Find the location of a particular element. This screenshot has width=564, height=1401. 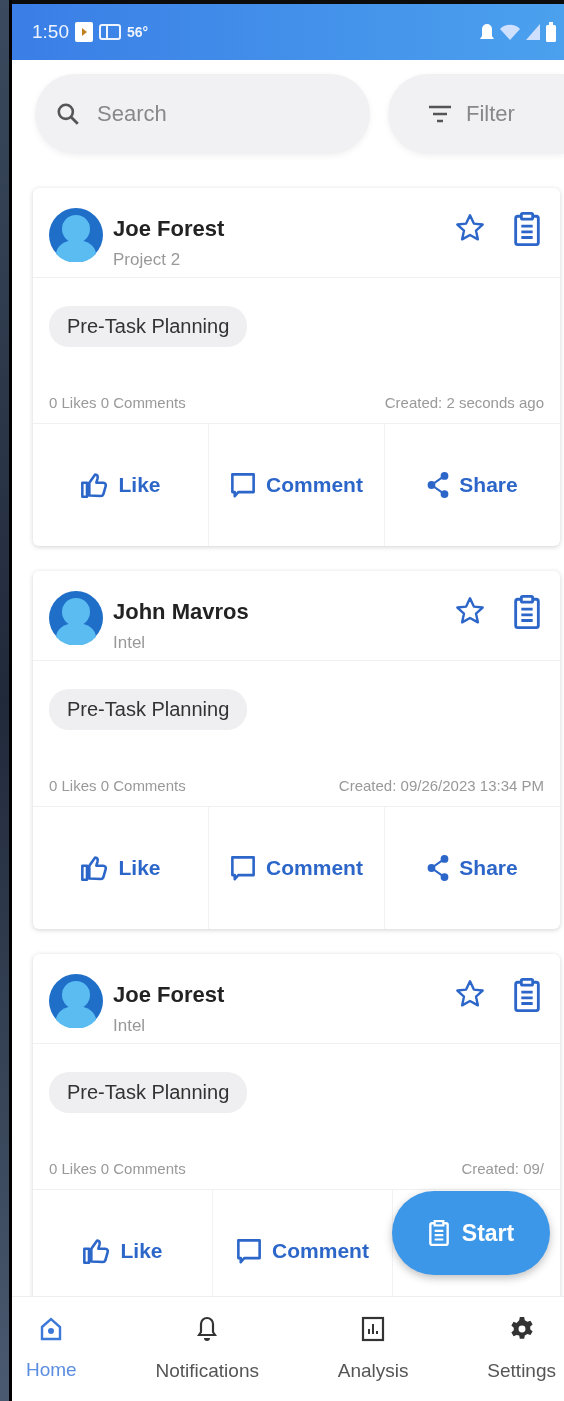

chart-icon is located at coordinates (373, 1329).